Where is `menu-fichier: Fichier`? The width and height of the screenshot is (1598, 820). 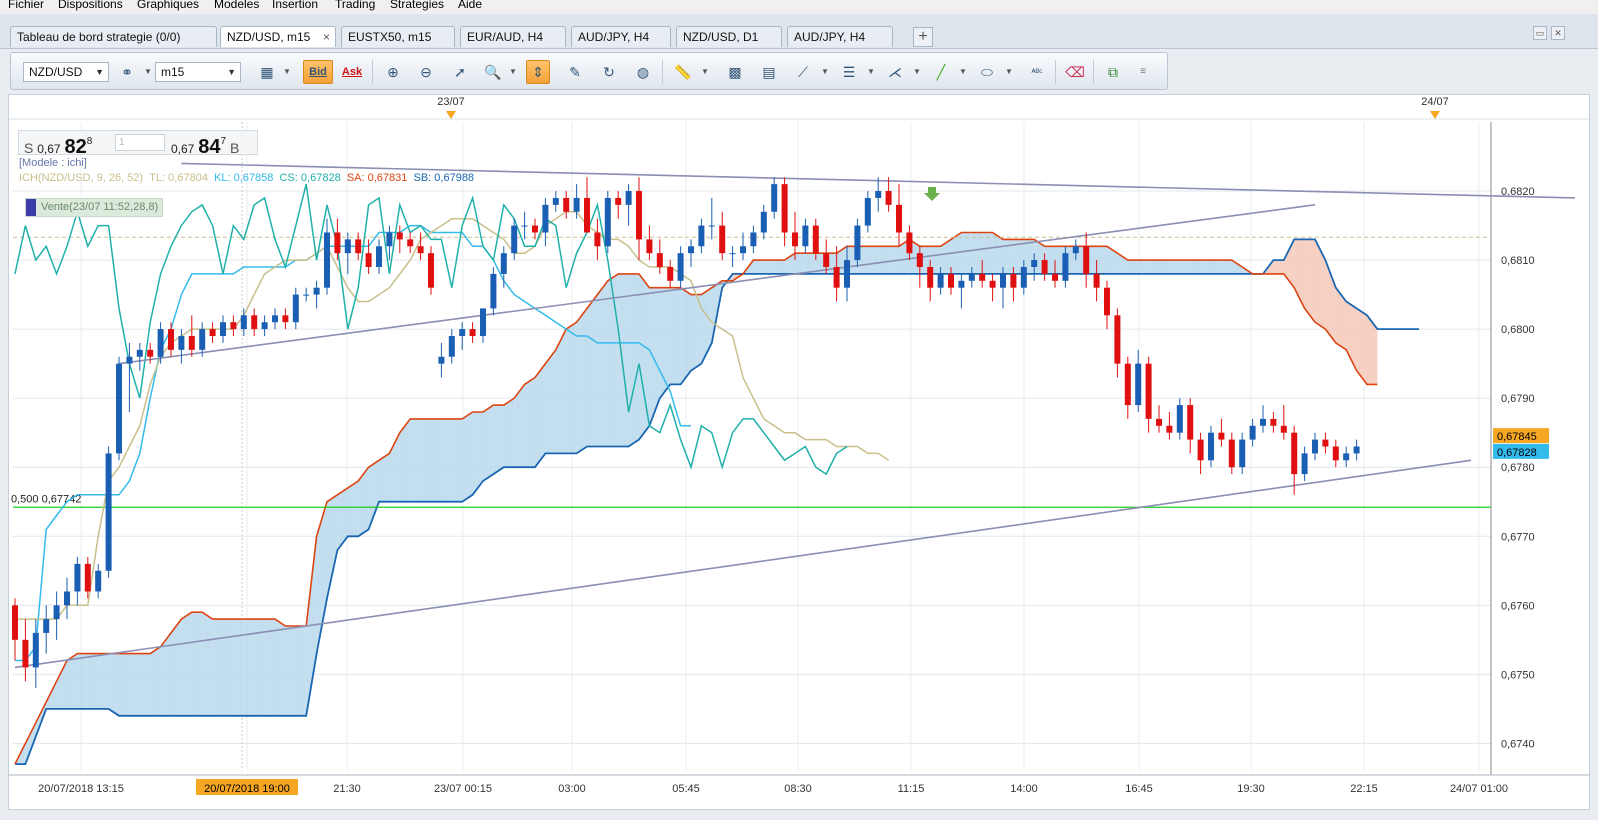
menu-fichier: Fichier is located at coordinates (26, 5).